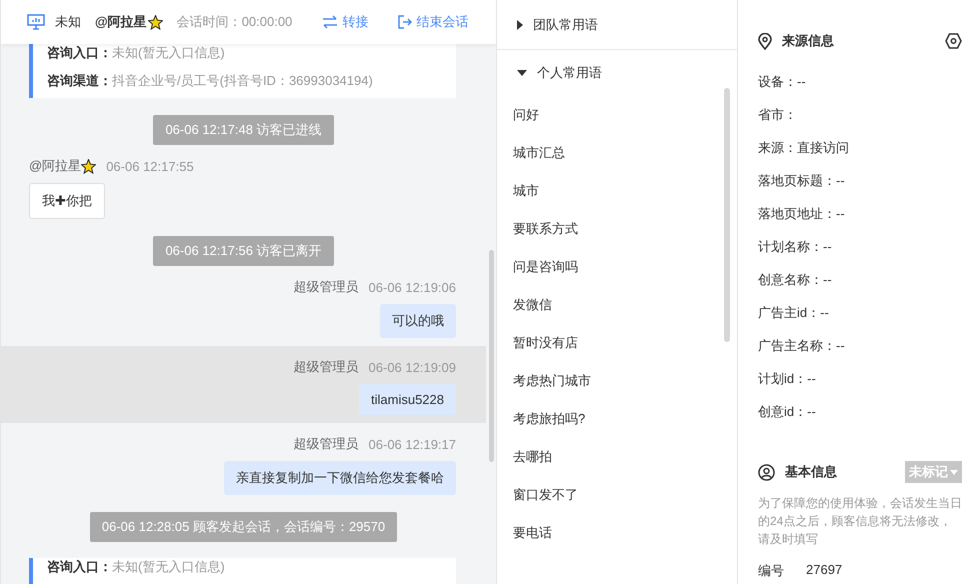  Describe the element at coordinates (860, 147) in the screenshot. I see `info-field: 来源：直接访问` at that location.